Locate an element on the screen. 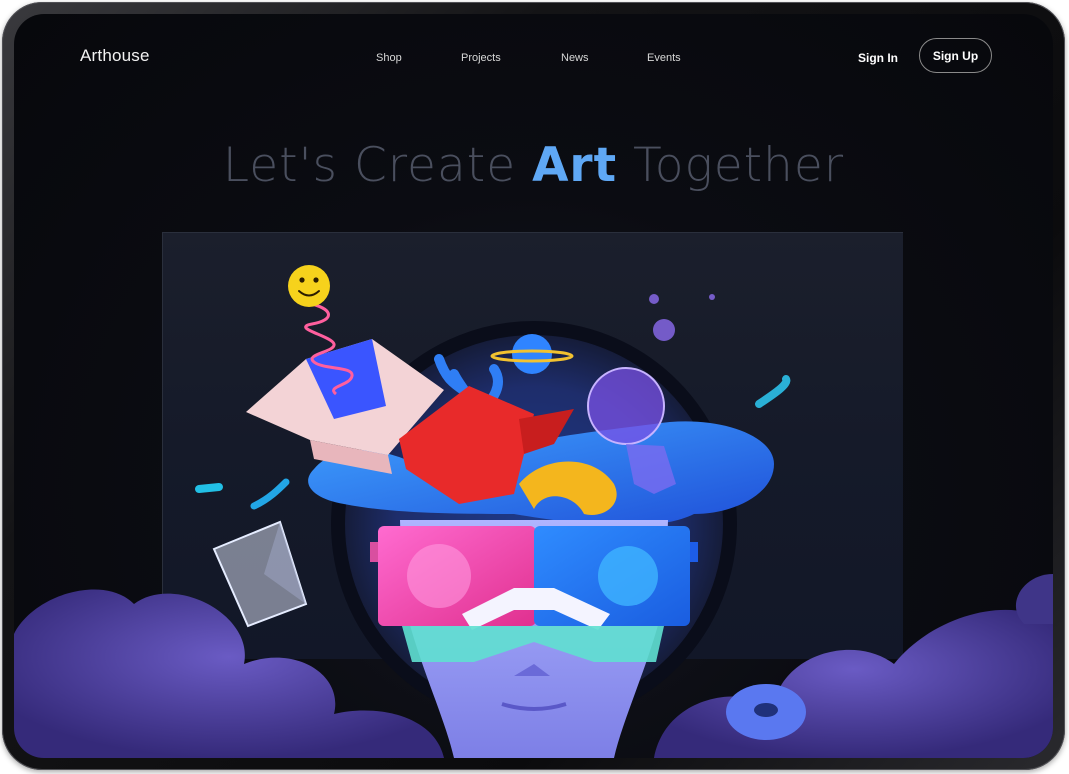 The image size is (1069, 774). glass-bulb is located at coordinates (626, 406).